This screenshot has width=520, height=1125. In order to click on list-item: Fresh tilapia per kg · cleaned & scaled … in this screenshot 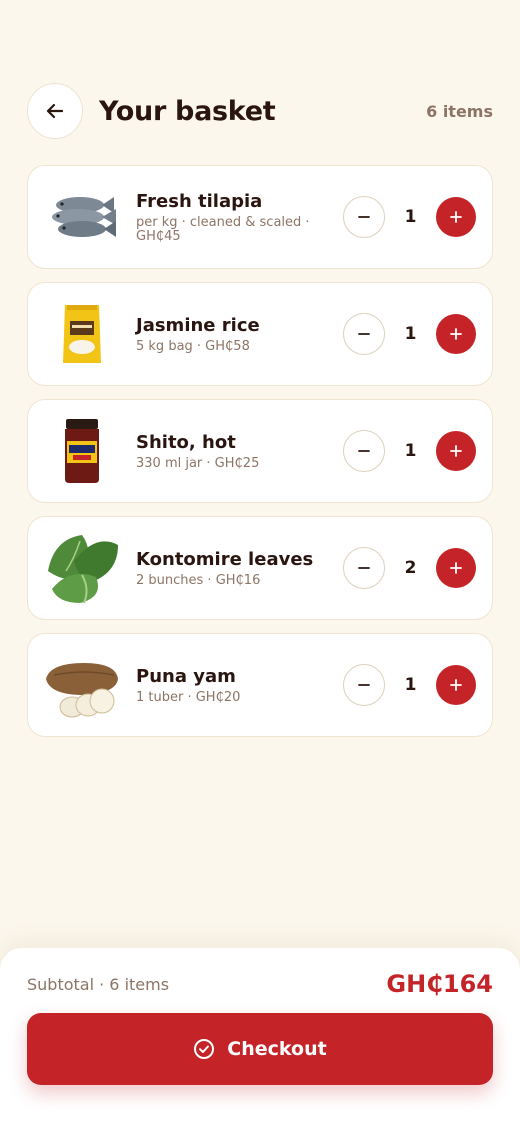, I will do `click(260, 217)`.